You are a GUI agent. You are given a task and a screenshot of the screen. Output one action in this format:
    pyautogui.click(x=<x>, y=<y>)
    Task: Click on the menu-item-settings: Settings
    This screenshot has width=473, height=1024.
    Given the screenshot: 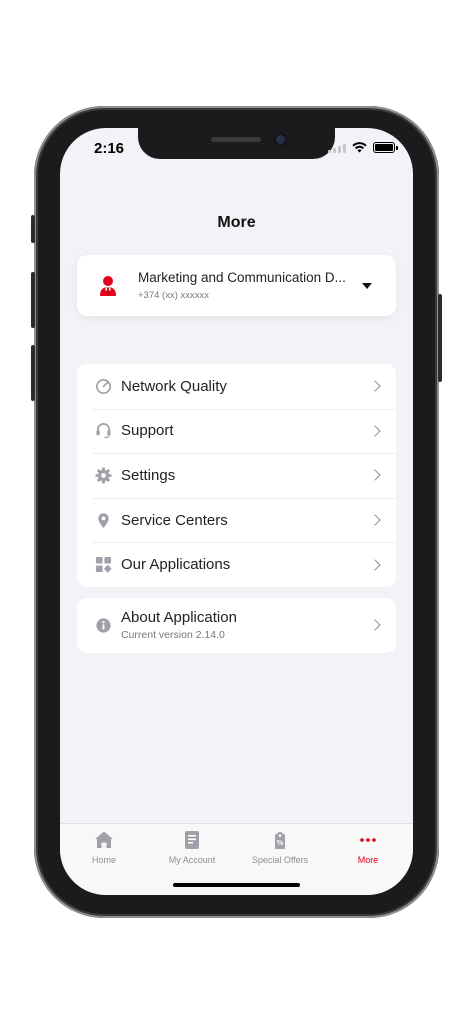 What is the action you would take?
    pyautogui.click(x=236, y=475)
    